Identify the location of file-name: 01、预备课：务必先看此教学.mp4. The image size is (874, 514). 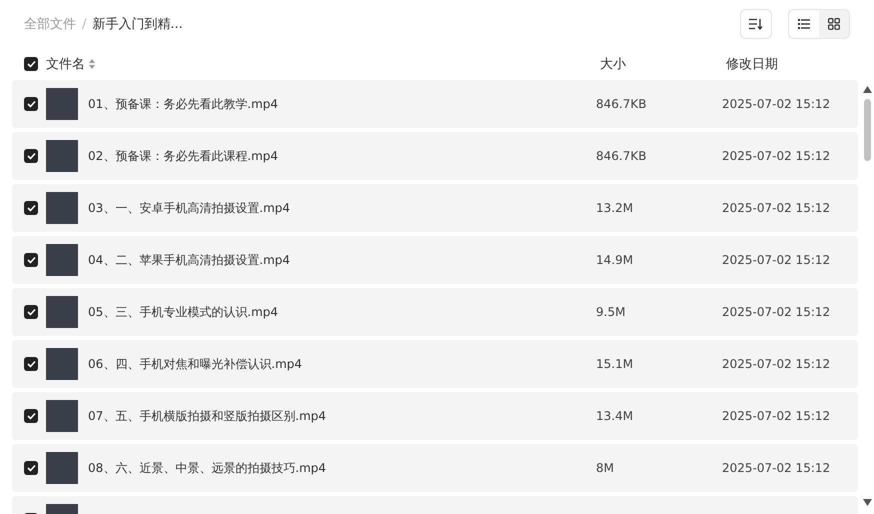
(183, 103).